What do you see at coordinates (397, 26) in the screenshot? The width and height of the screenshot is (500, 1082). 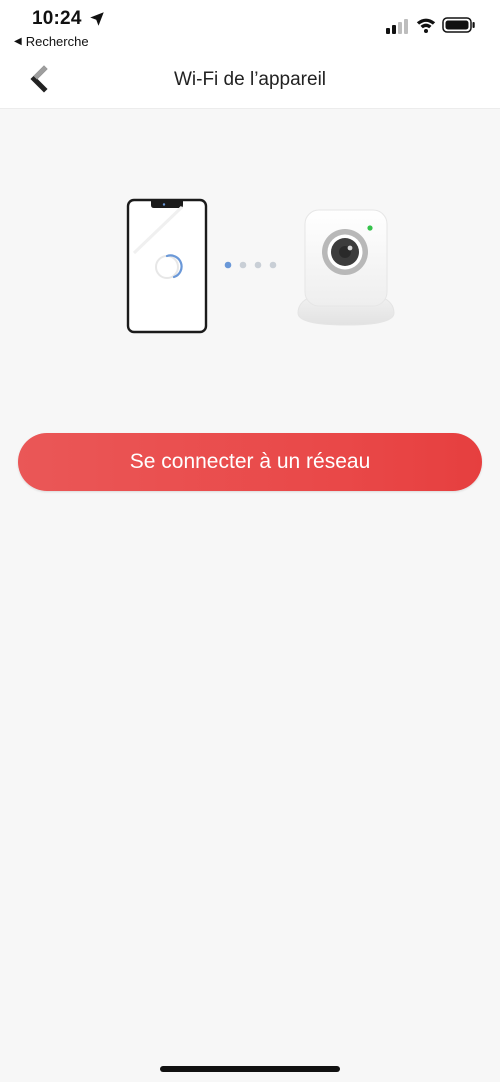 I see `signal-bars-icon` at bounding box center [397, 26].